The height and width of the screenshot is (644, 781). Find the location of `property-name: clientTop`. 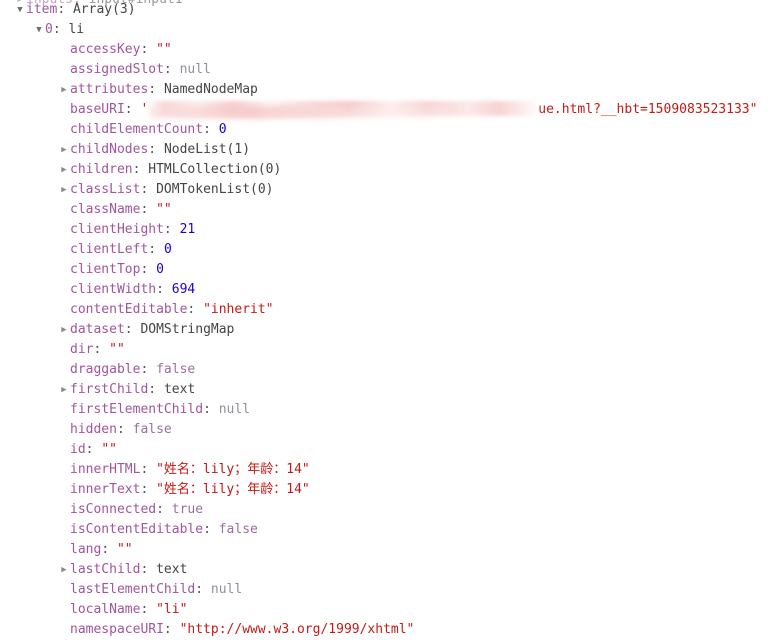

property-name: clientTop is located at coordinates (105, 269).